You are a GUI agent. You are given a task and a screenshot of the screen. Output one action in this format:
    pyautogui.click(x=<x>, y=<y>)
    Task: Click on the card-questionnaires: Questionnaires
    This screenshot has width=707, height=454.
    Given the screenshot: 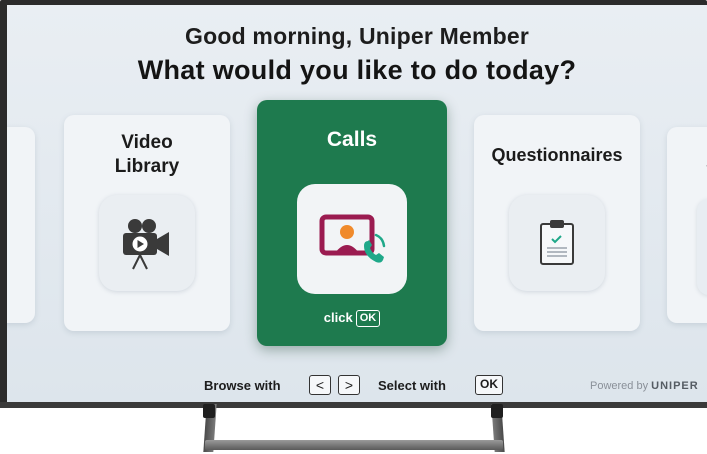 What is the action you would take?
    pyautogui.click(x=557, y=223)
    